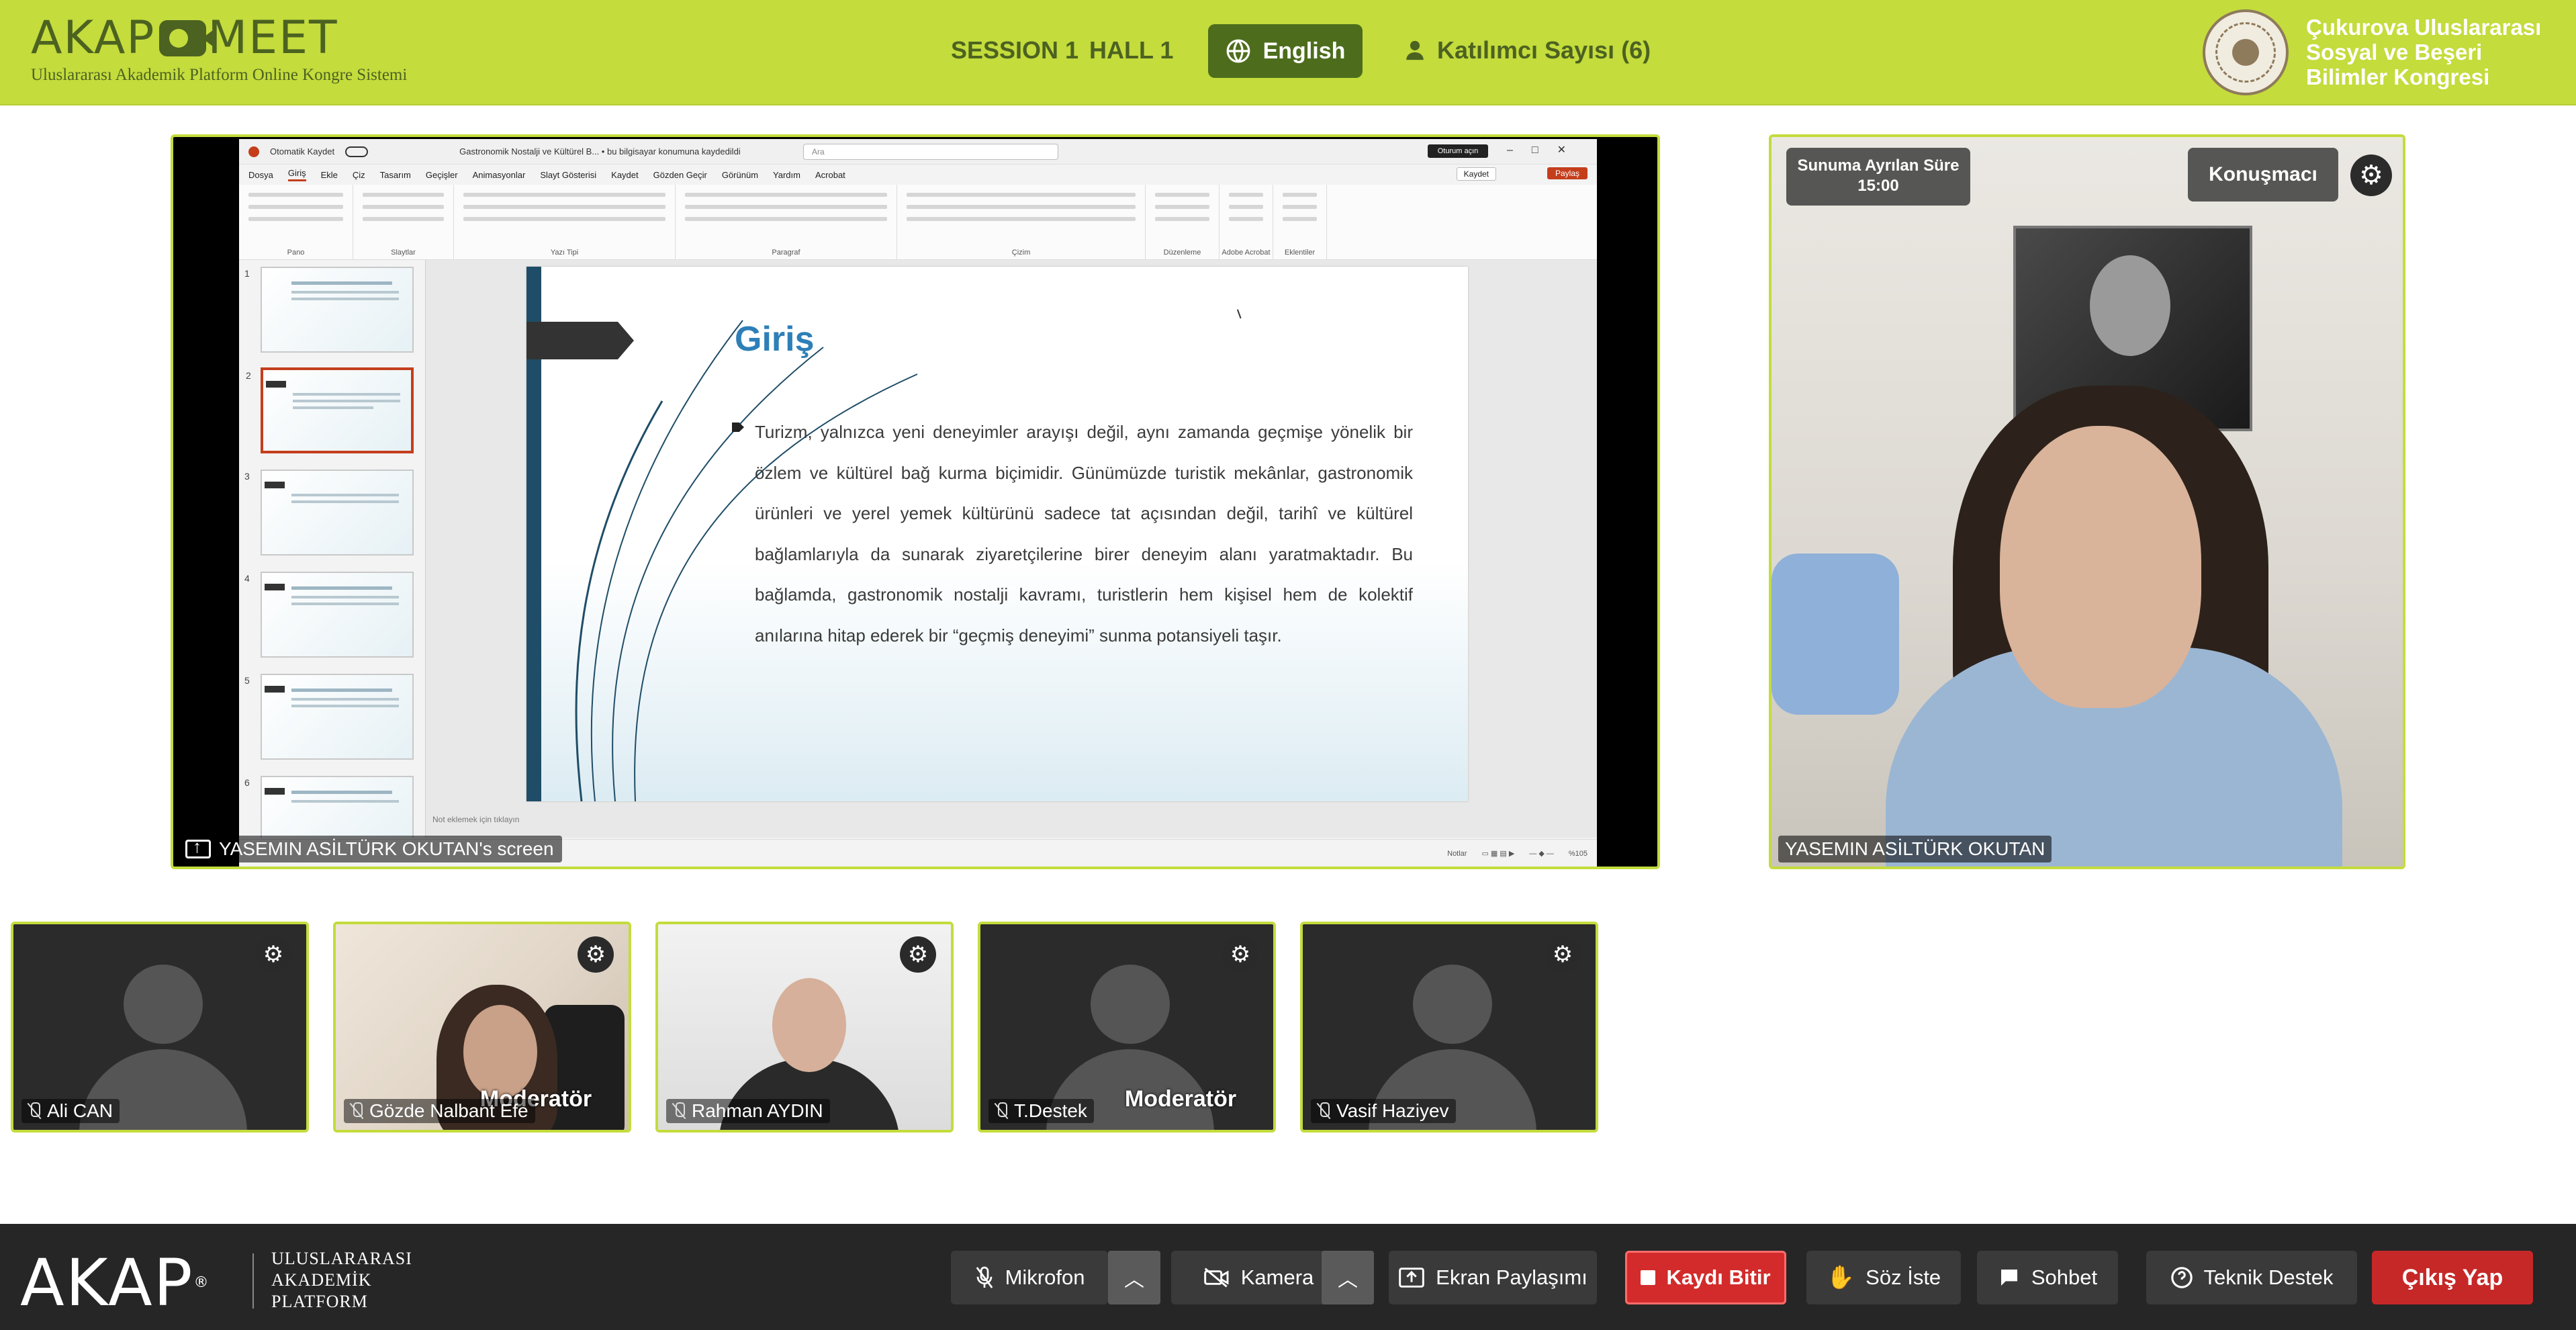 The width and height of the screenshot is (2576, 1330). What do you see at coordinates (329, 310) in the screenshot?
I see `slide-thumbnail: 1` at bounding box center [329, 310].